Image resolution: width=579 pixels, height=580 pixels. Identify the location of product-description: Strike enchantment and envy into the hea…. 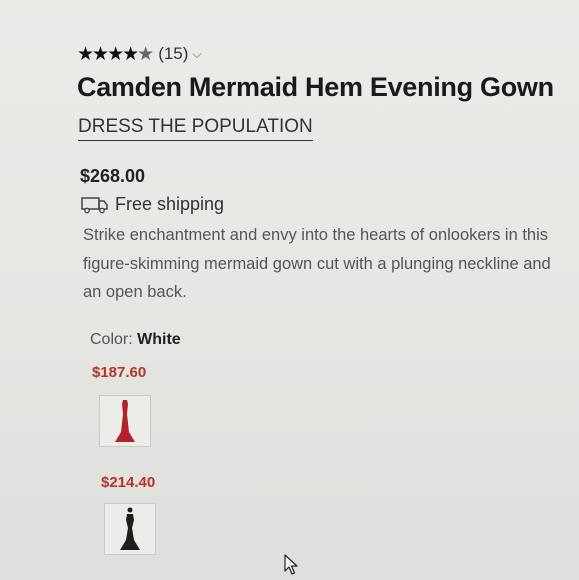
(317, 263).